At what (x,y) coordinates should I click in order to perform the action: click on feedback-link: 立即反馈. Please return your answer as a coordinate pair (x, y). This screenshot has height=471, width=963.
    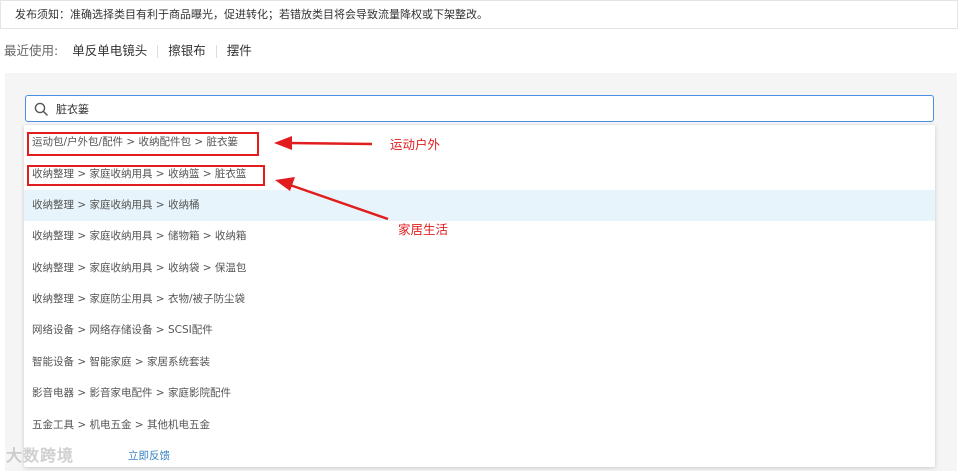
    Looking at the image, I should click on (149, 456).